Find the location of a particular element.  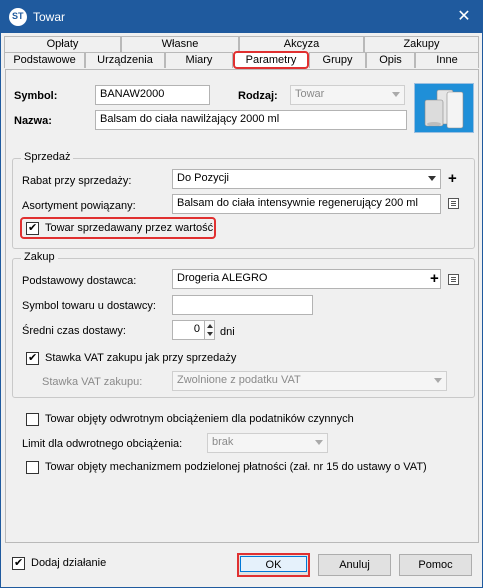

limit-label: Limit dla odwrotnego obciążenia: is located at coordinates (102, 444).